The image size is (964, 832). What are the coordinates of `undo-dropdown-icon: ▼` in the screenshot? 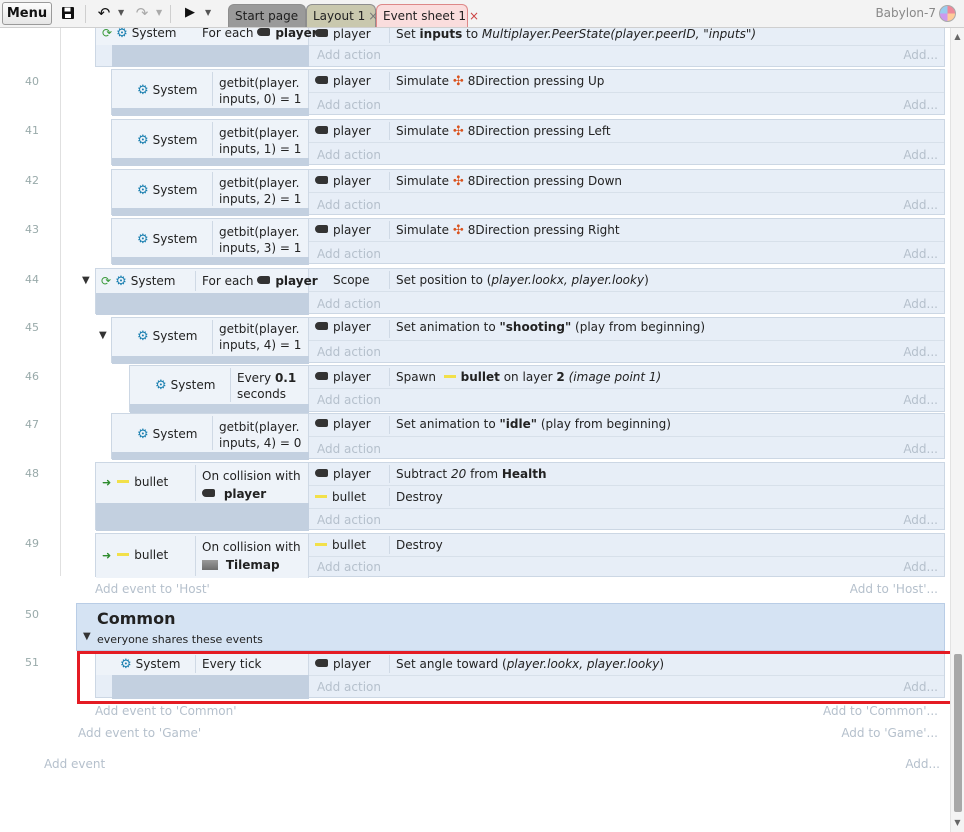 It's located at (121, 13).